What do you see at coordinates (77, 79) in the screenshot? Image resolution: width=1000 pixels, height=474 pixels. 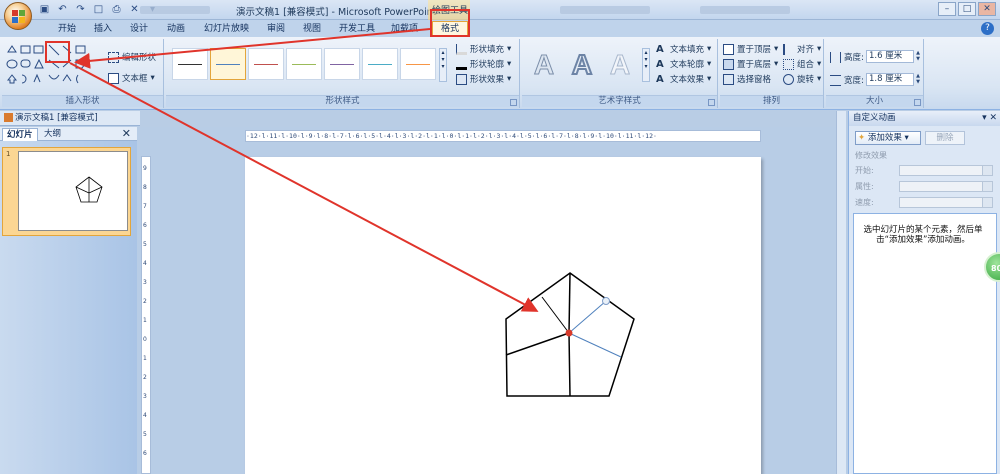 I see `brace-shape-icon` at bounding box center [77, 79].